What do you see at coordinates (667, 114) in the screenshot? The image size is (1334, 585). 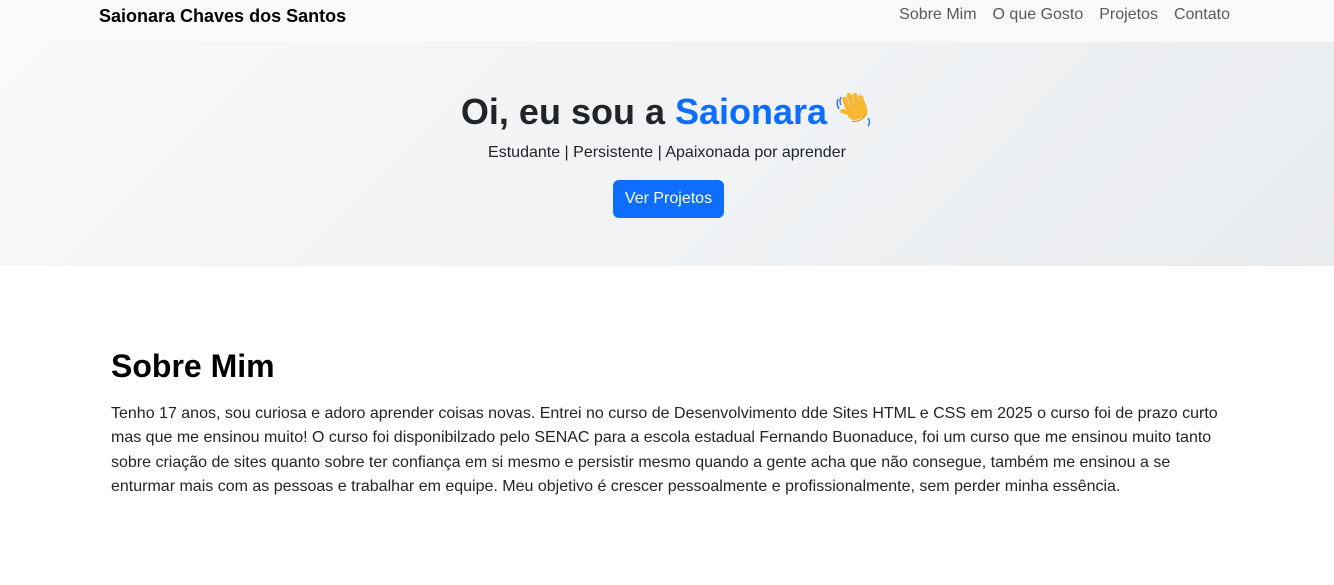 I see `hero-title: Oi, eu sou a Saionara` at bounding box center [667, 114].